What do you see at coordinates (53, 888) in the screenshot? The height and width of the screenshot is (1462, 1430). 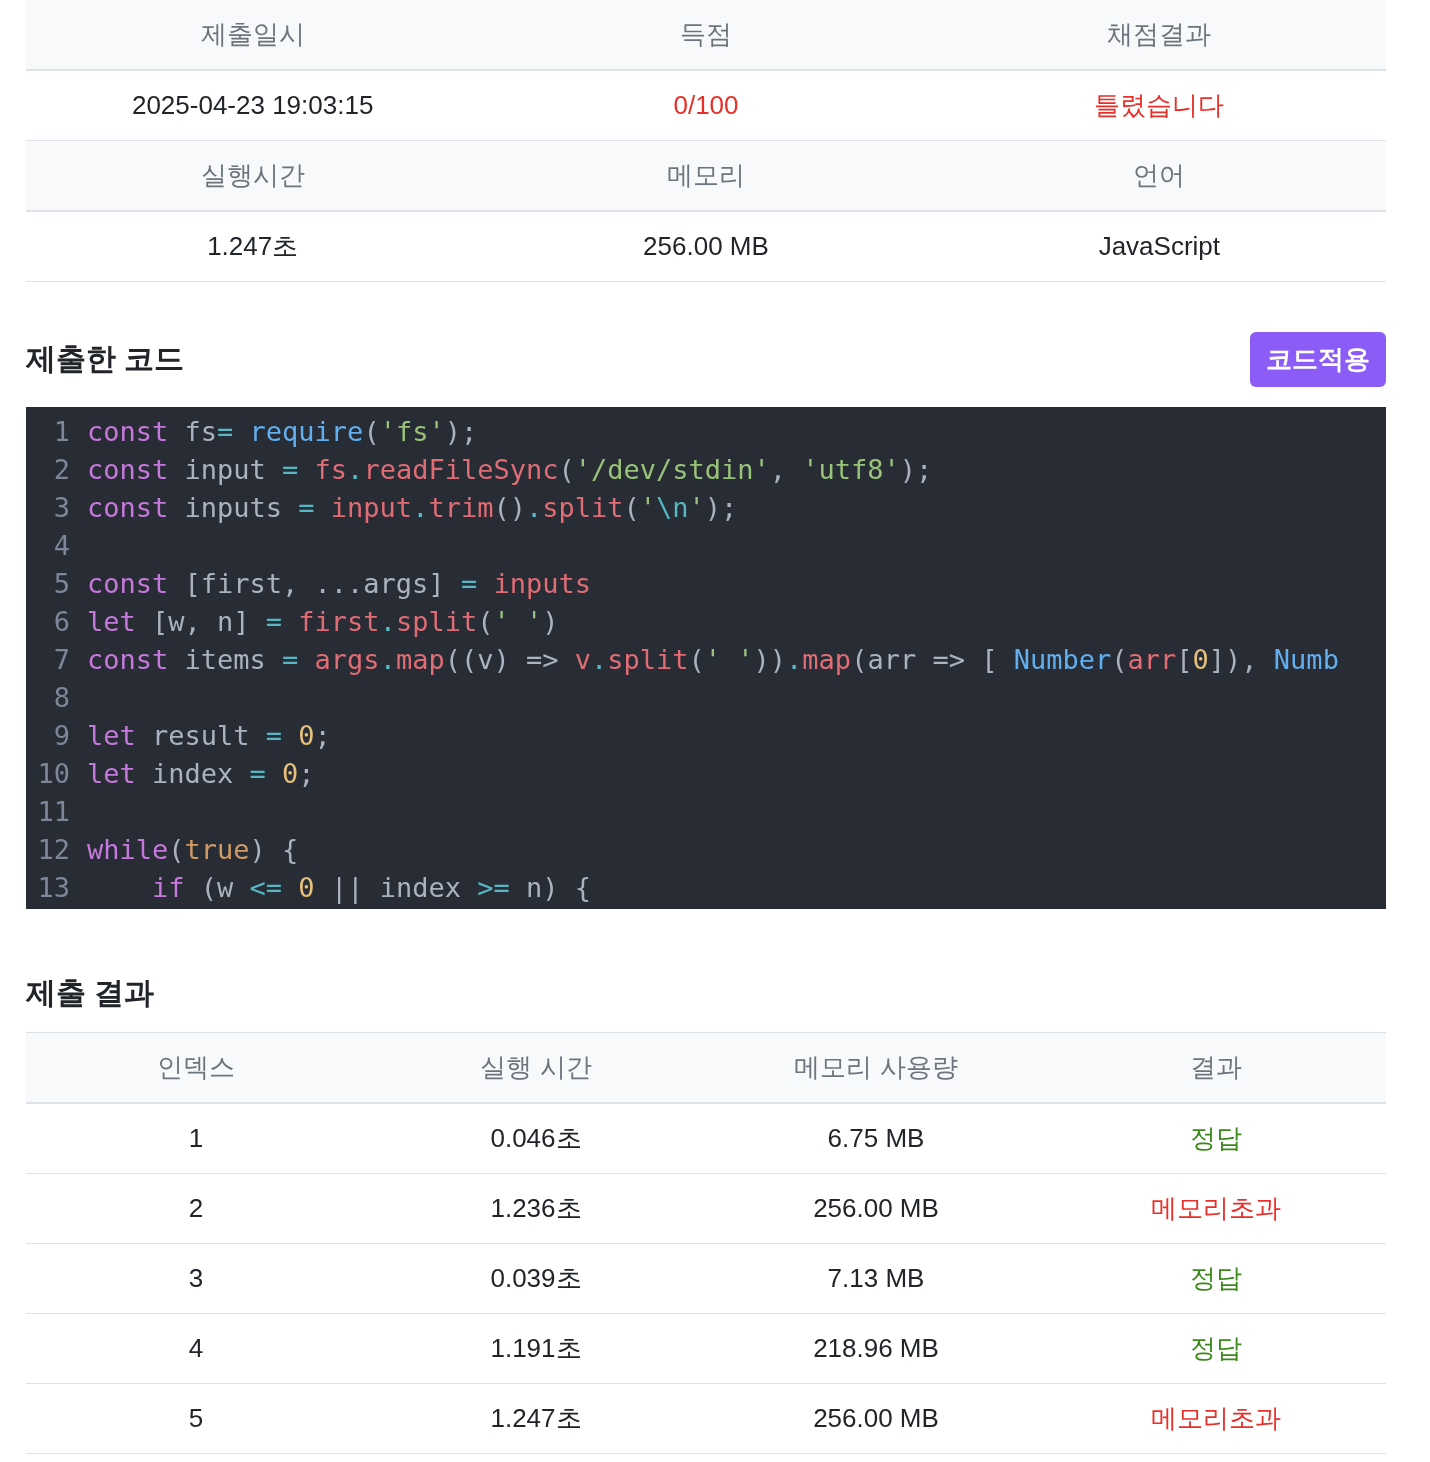 I see `line-number: 13` at bounding box center [53, 888].